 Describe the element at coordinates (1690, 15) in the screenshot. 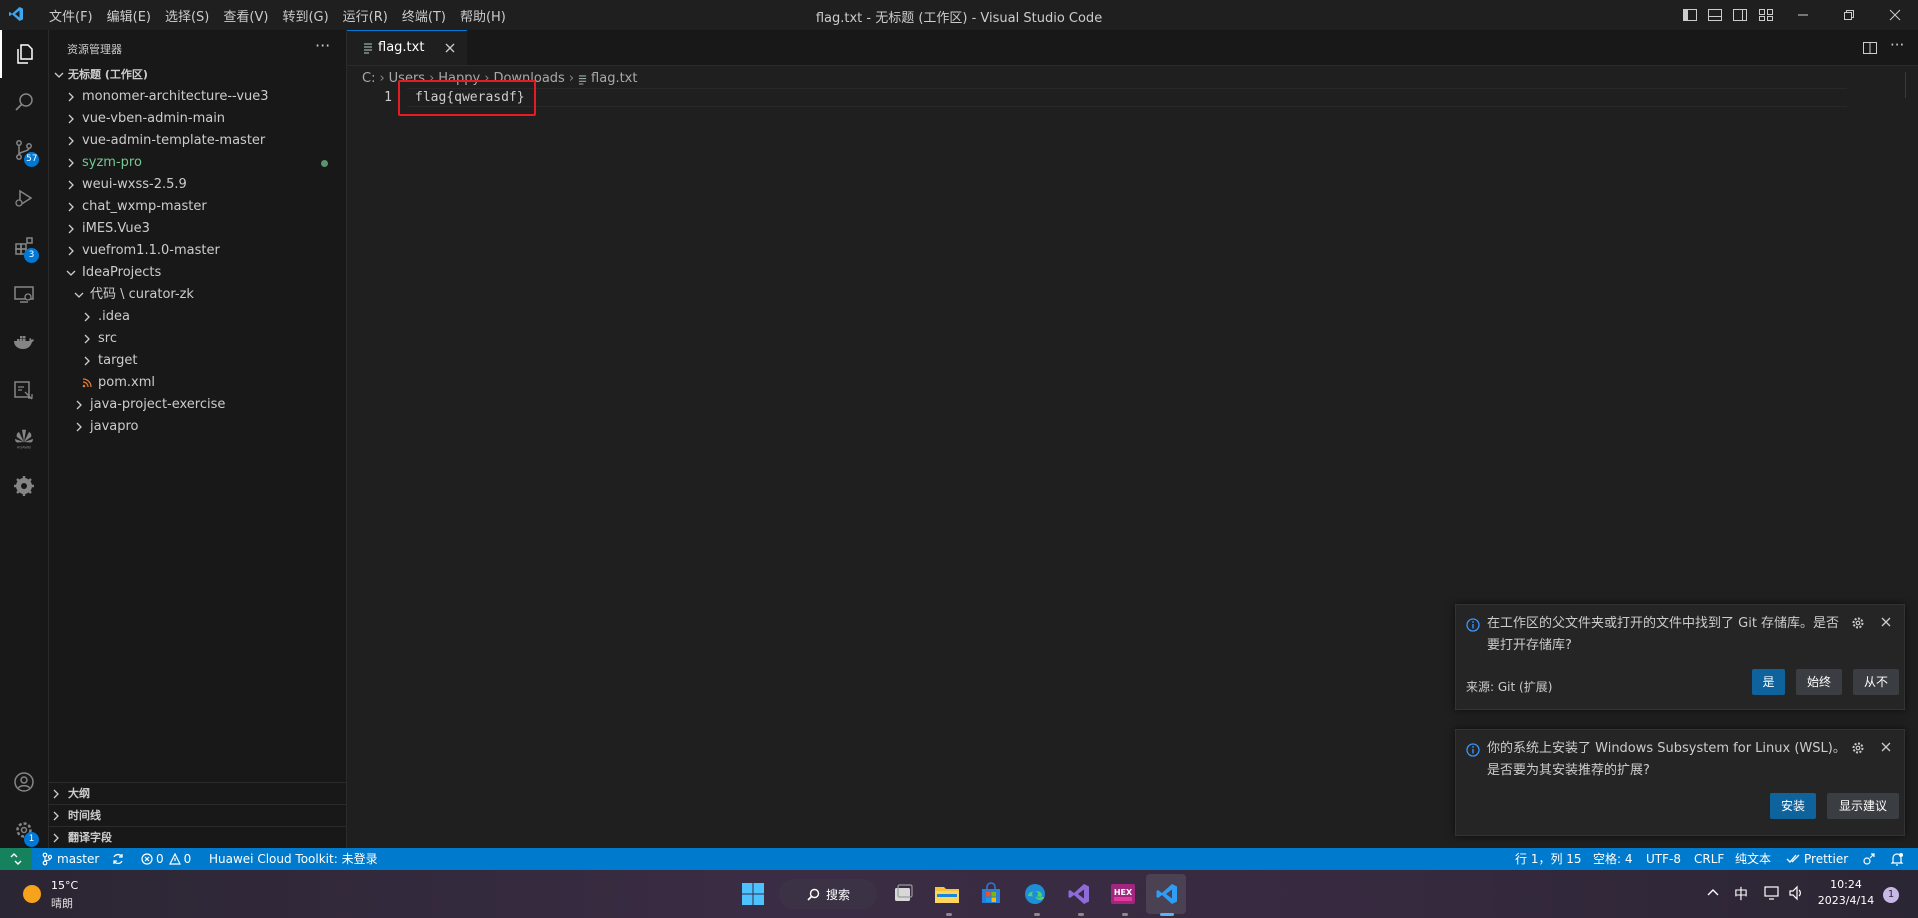

I see `toggle-primary-sidebar-icon` at that location.